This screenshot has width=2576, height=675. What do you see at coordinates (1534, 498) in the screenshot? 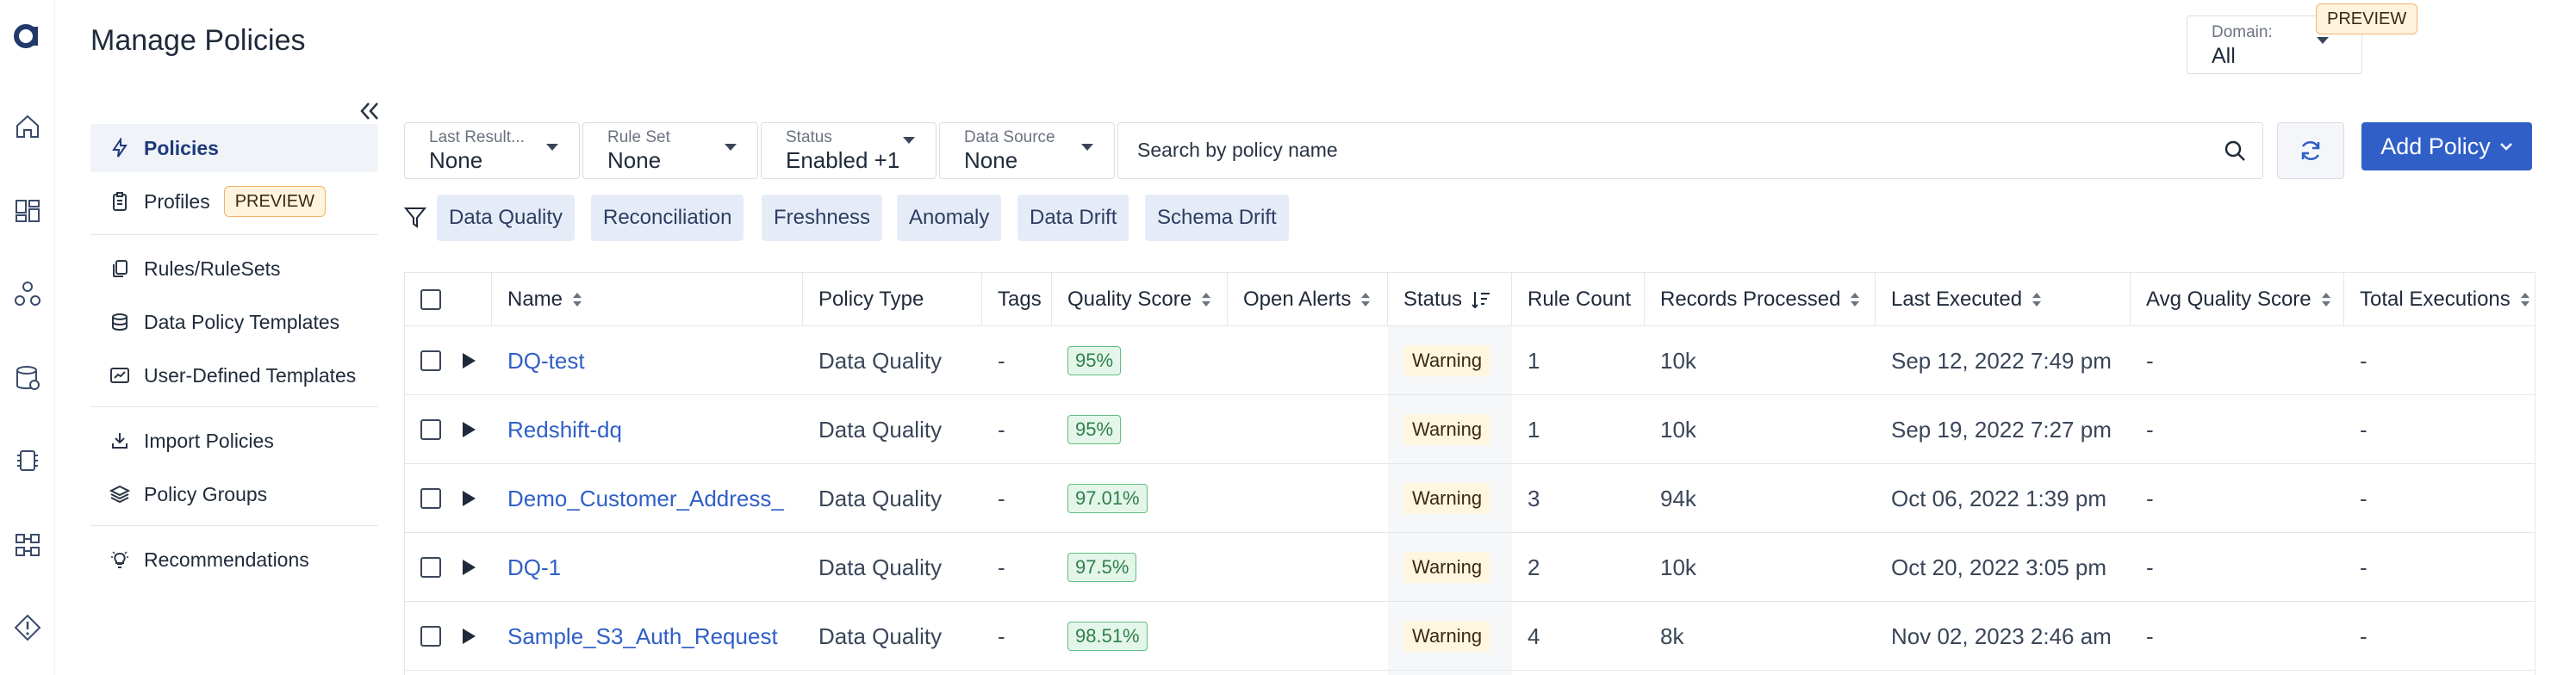
I see `rule-count: 3` at bounding box center [1534, 498].